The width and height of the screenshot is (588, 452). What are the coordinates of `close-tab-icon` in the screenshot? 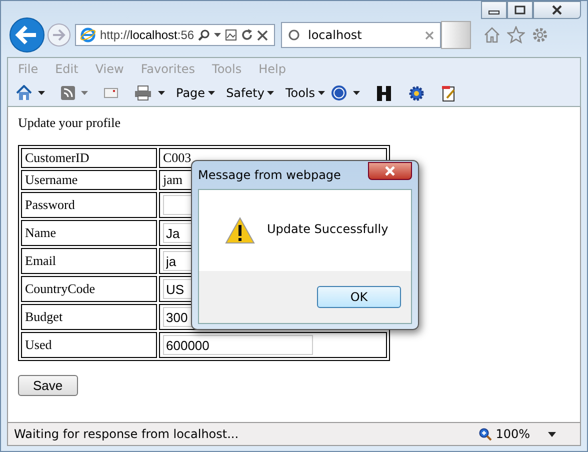 It's located at (429, 35).